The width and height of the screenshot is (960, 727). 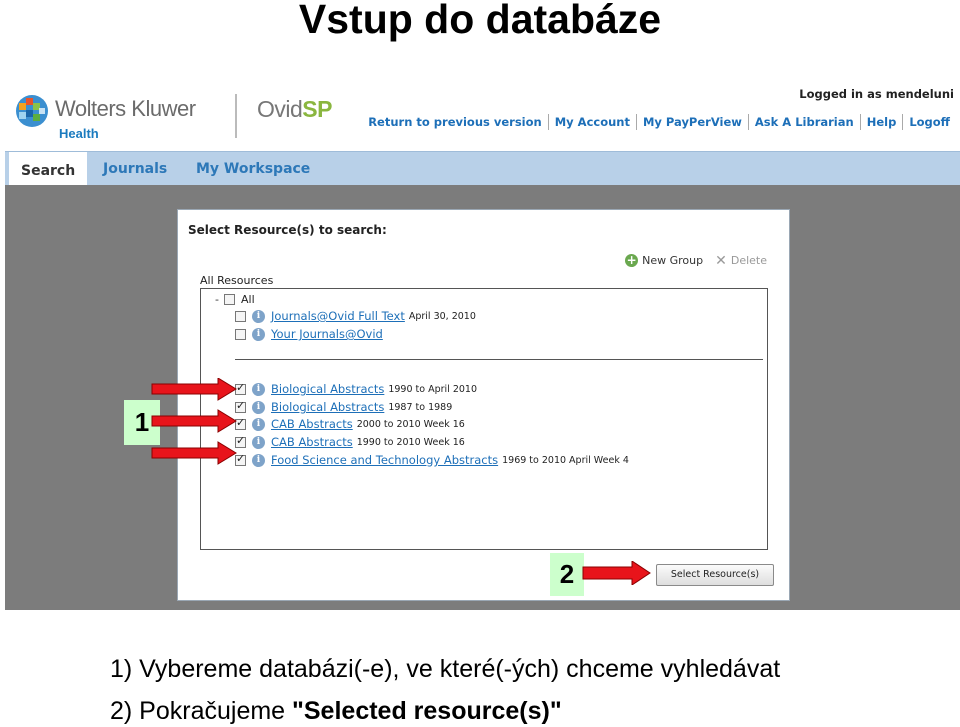 I want to click on callout-2: 2, so click(x=567, y=574).